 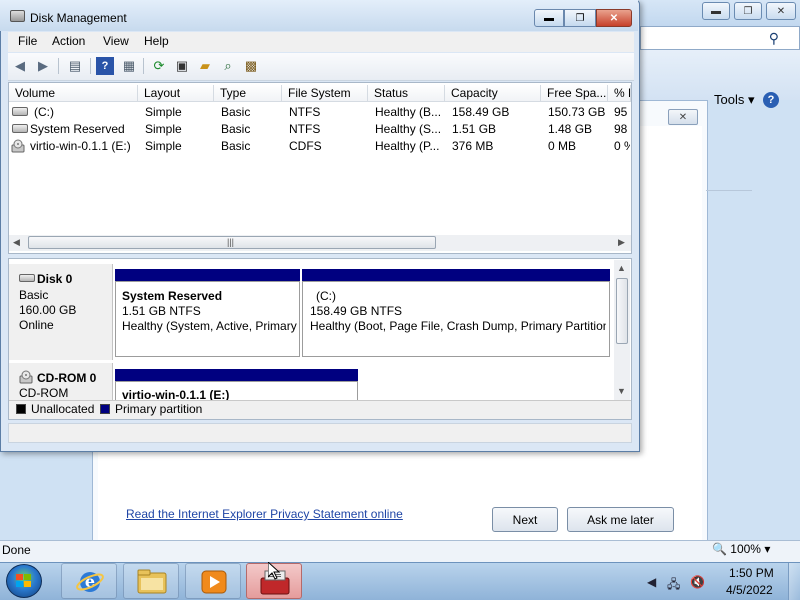 I want to click on column-capacity: Capacity, so click(x=493, y=93).